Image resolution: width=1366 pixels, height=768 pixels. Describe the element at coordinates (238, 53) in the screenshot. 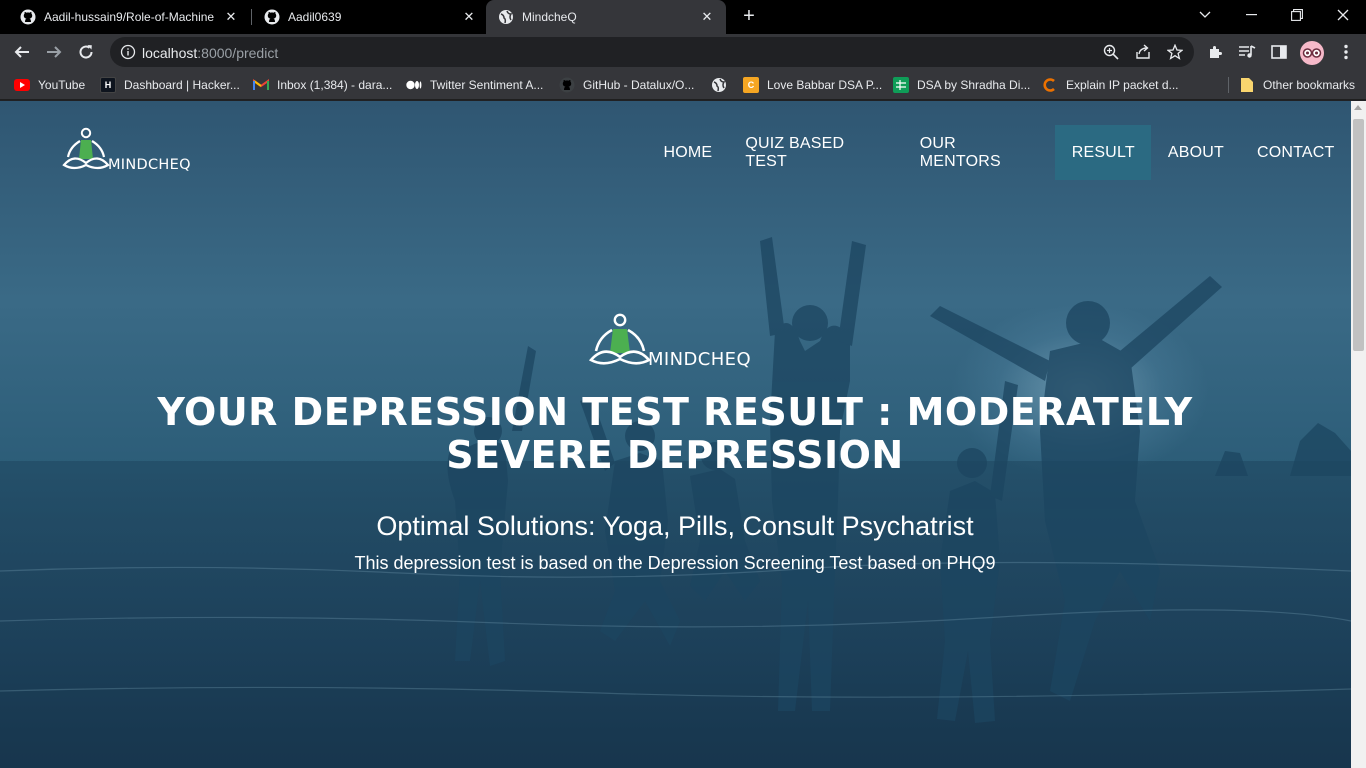

I see `url-path: :8000/predict` at that location.